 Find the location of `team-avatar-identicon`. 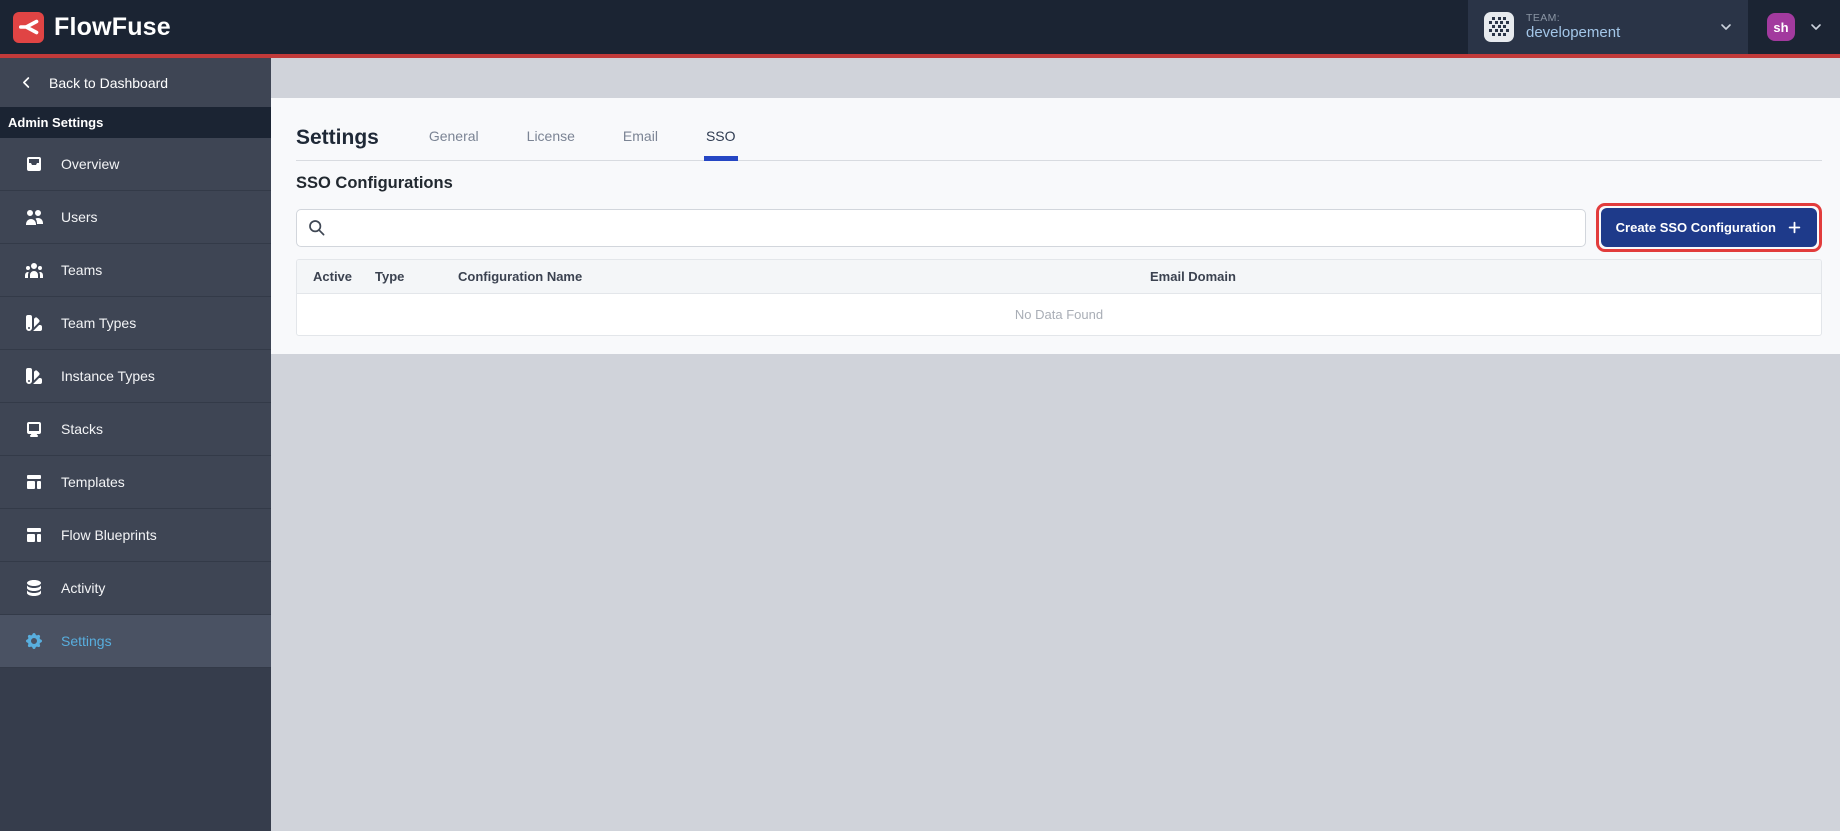

team-avatar-identicon is located at coordinates (1499, 27).